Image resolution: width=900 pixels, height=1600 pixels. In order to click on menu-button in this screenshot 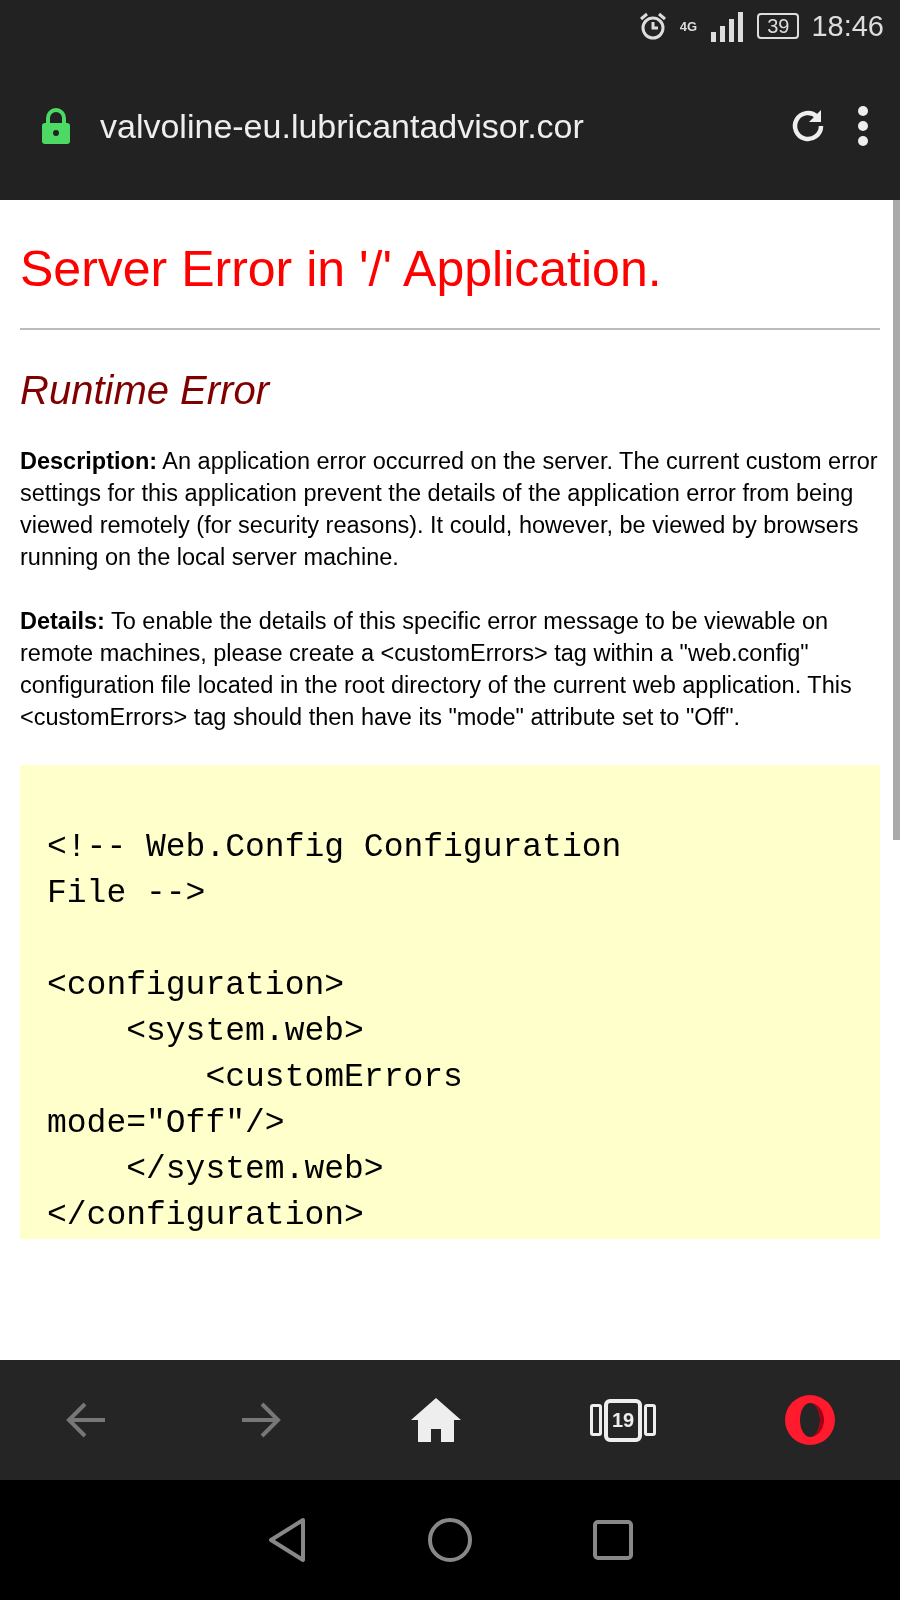, I will do `click(863, 126)`.